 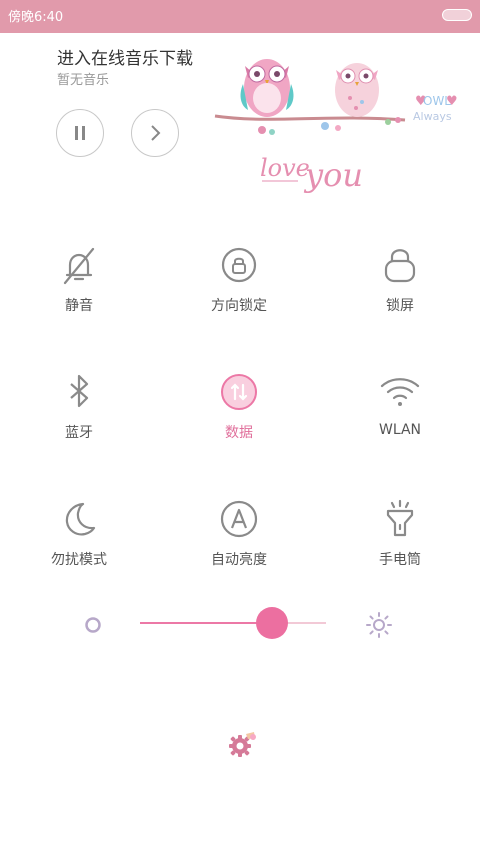 I want to click on toggle-do-not-disturb: 勿扰模式, so click(x=79, y=542).